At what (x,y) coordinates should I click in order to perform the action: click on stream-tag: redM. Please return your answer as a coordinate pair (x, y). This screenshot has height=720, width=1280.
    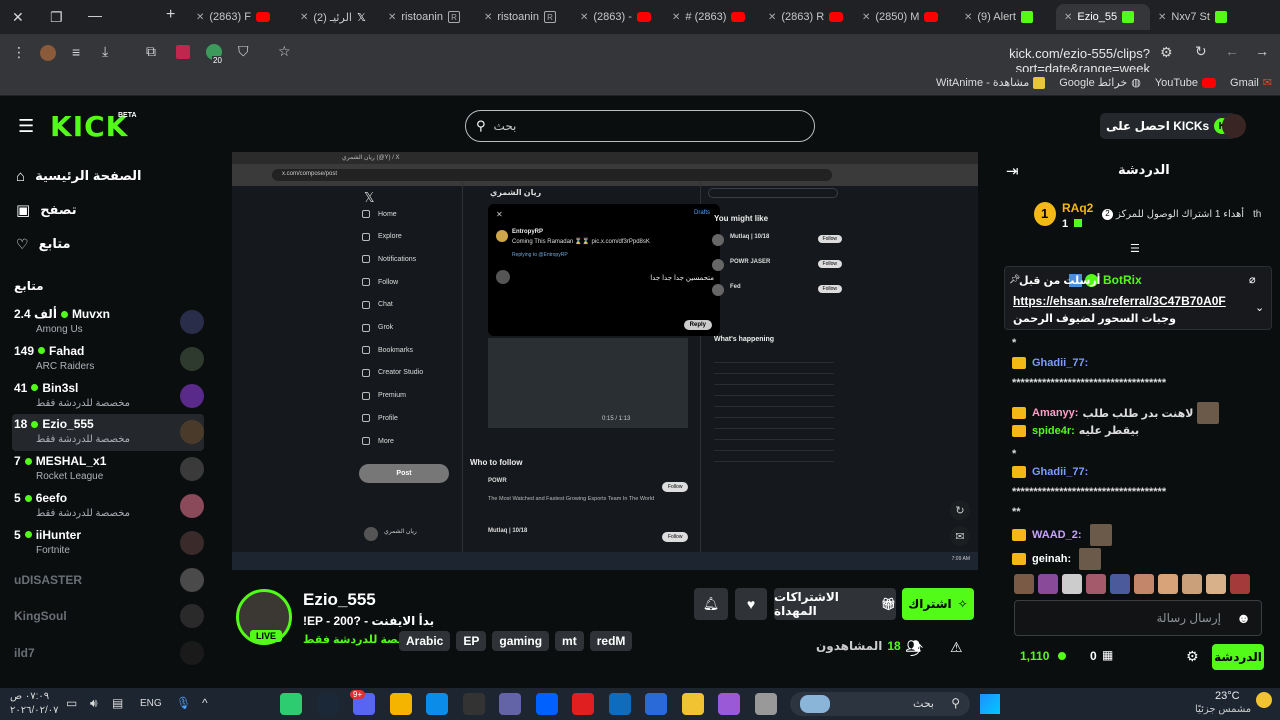
    Looking at the image, I should click on (611, 641).